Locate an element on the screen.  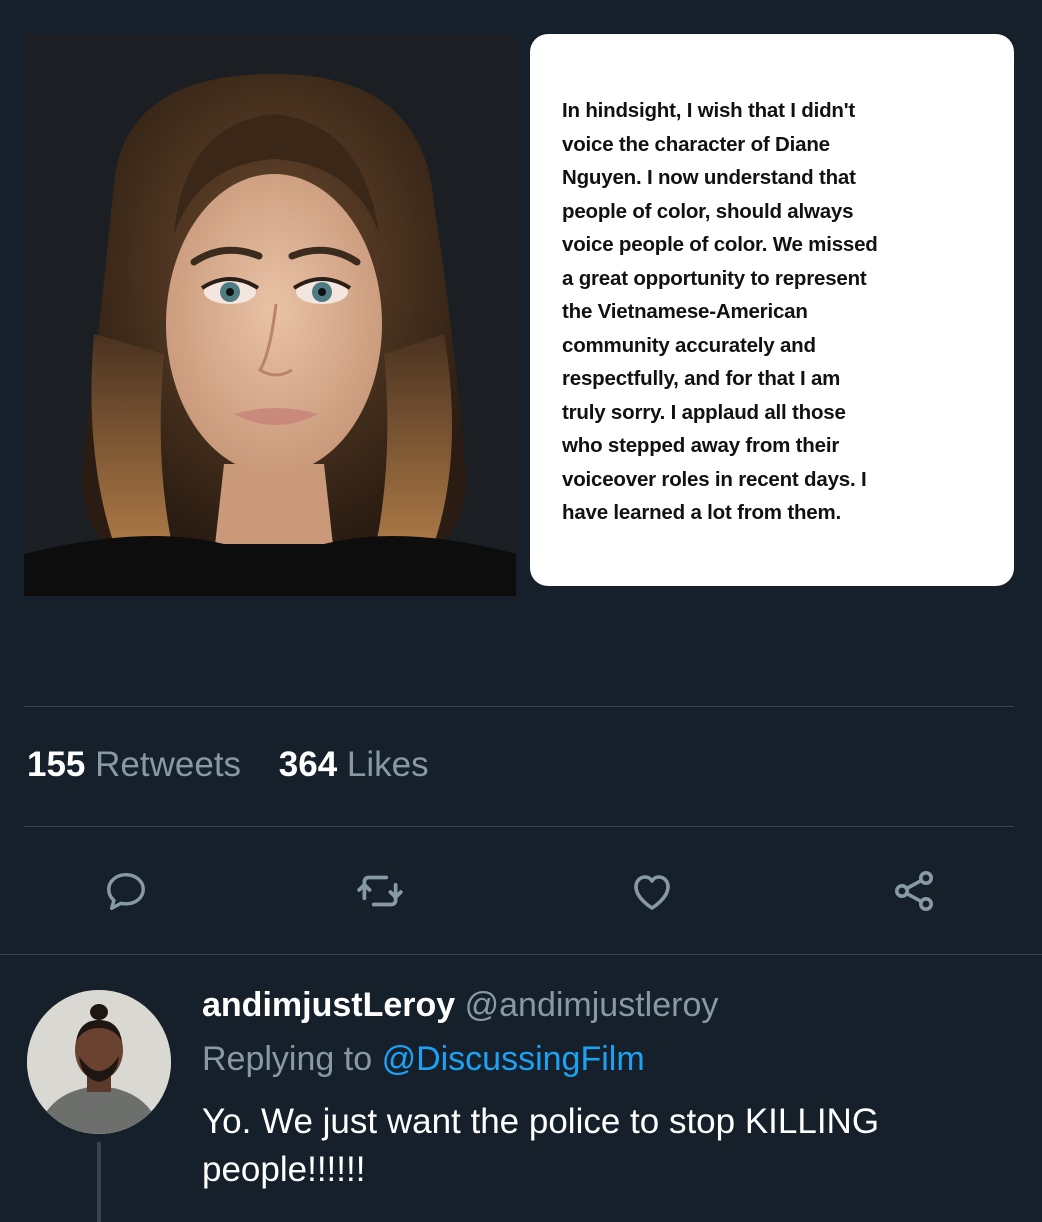
likes-label: Likes is located at coordinates (387, 764).